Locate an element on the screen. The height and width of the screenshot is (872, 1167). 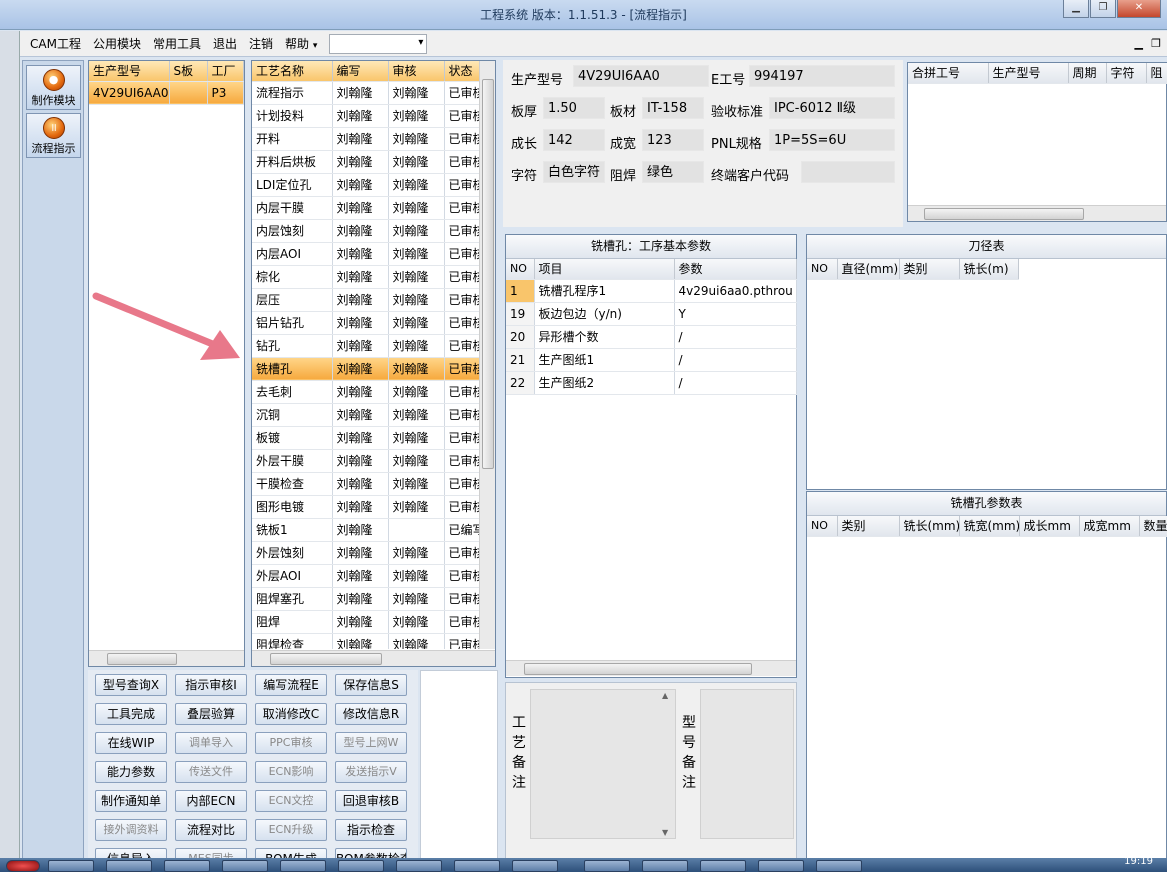
action-button-5-1: 流程对比 is located at coordinates (211, 830).